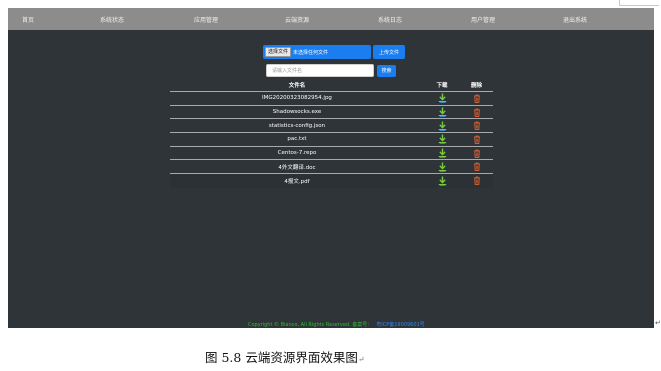  Describe the element at coordinates (297, 153) in the screenshot. I see `file-name: Centos-7.repo` at that location.